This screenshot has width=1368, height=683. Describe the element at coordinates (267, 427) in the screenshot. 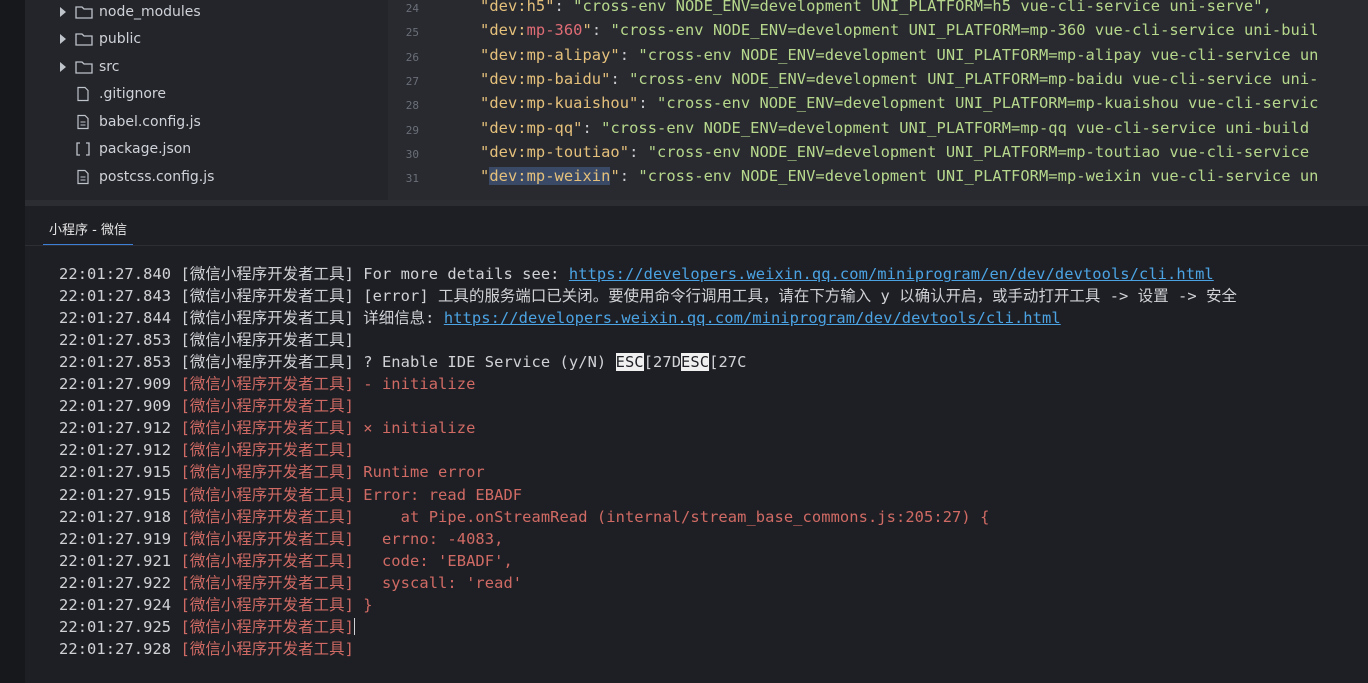

I see `log-line: 22:01:27.912 [微信小程序开发者工具] × initialize` at that location.